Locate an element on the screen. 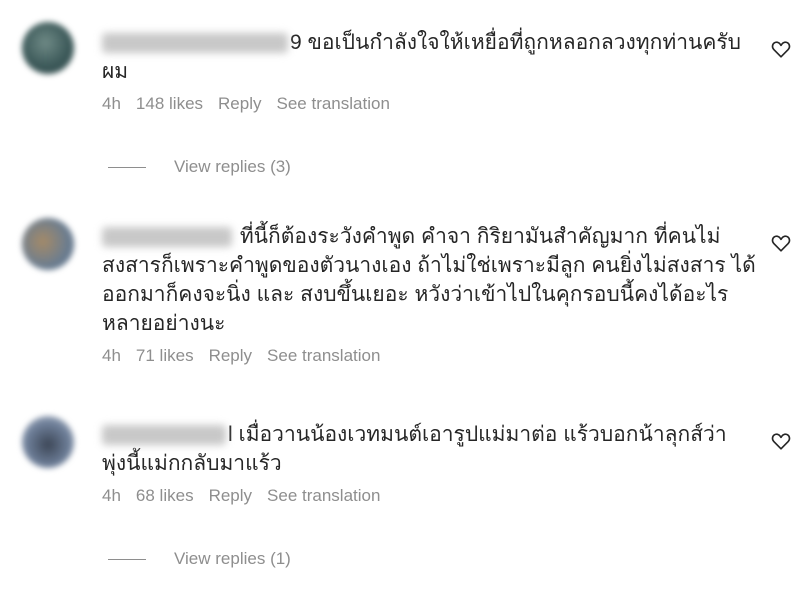 The width and height of the screenshot is (800, 598). username-suffix: 9 is located at coordinates (296, 42).